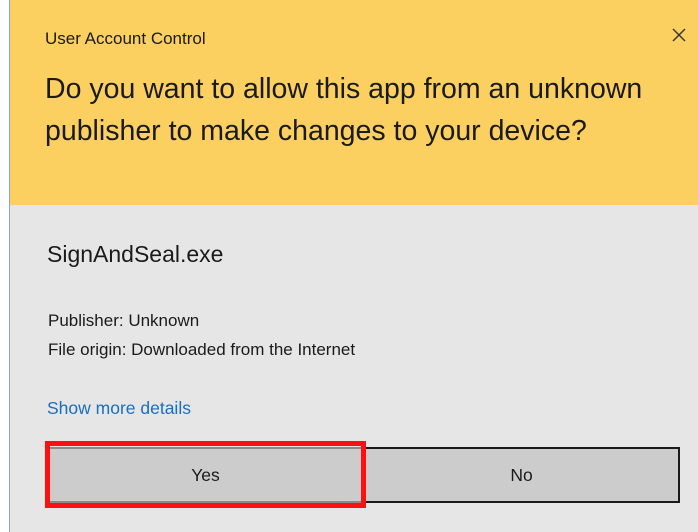  What do you see at coordinates (119, 408) in the screenshot?
I see `show-more-details-link: Show more details` at bounding box center [119, 408].